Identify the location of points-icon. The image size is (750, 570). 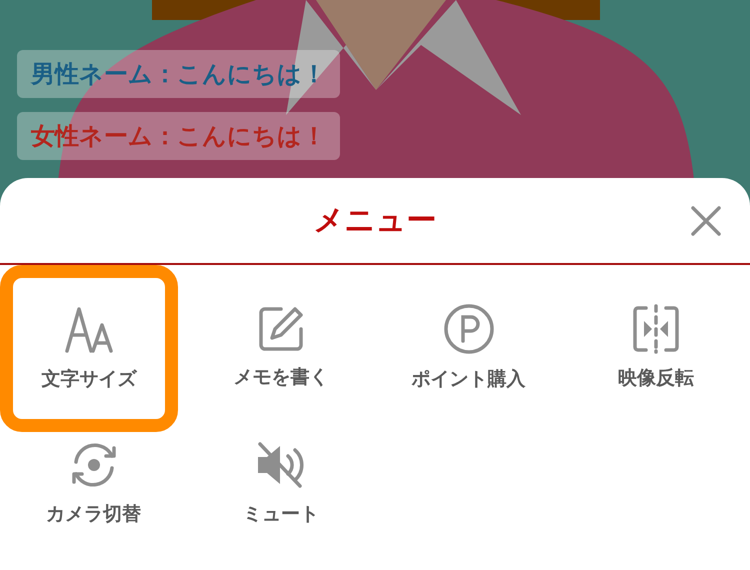
(468, 329).